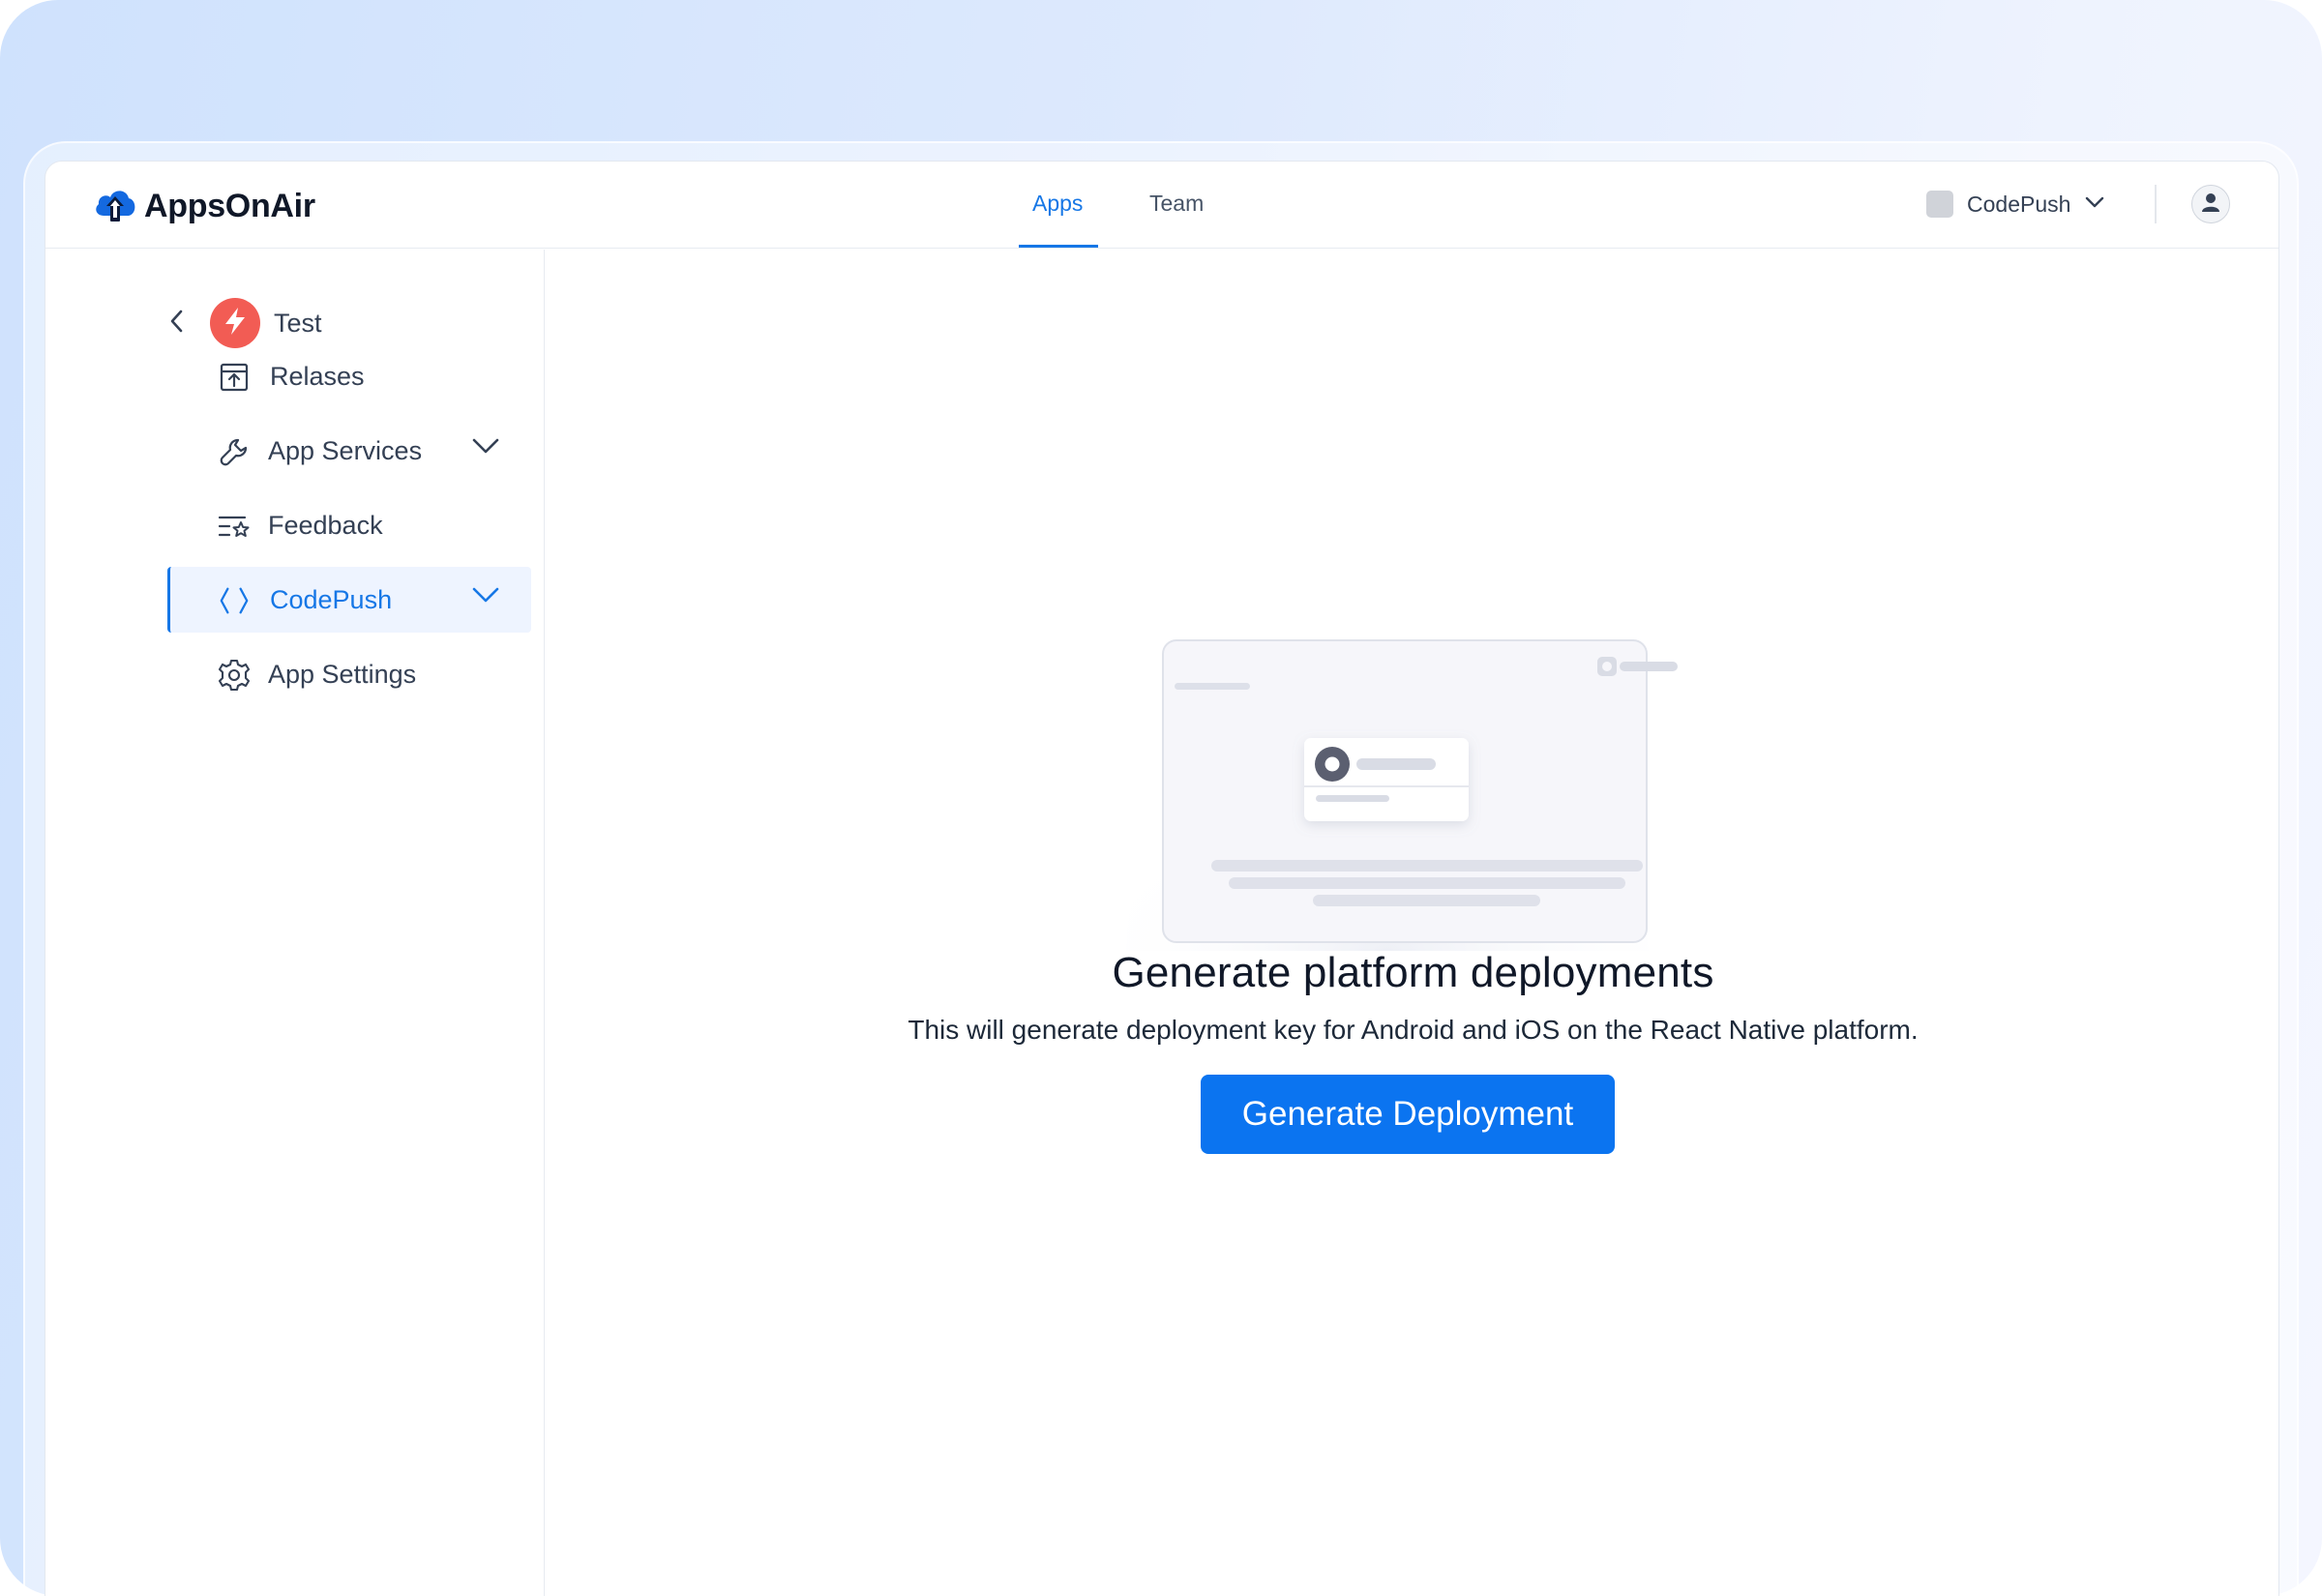 The image size is (2322, 1596). I want to click on upload-box-icon, so click(234, 377).